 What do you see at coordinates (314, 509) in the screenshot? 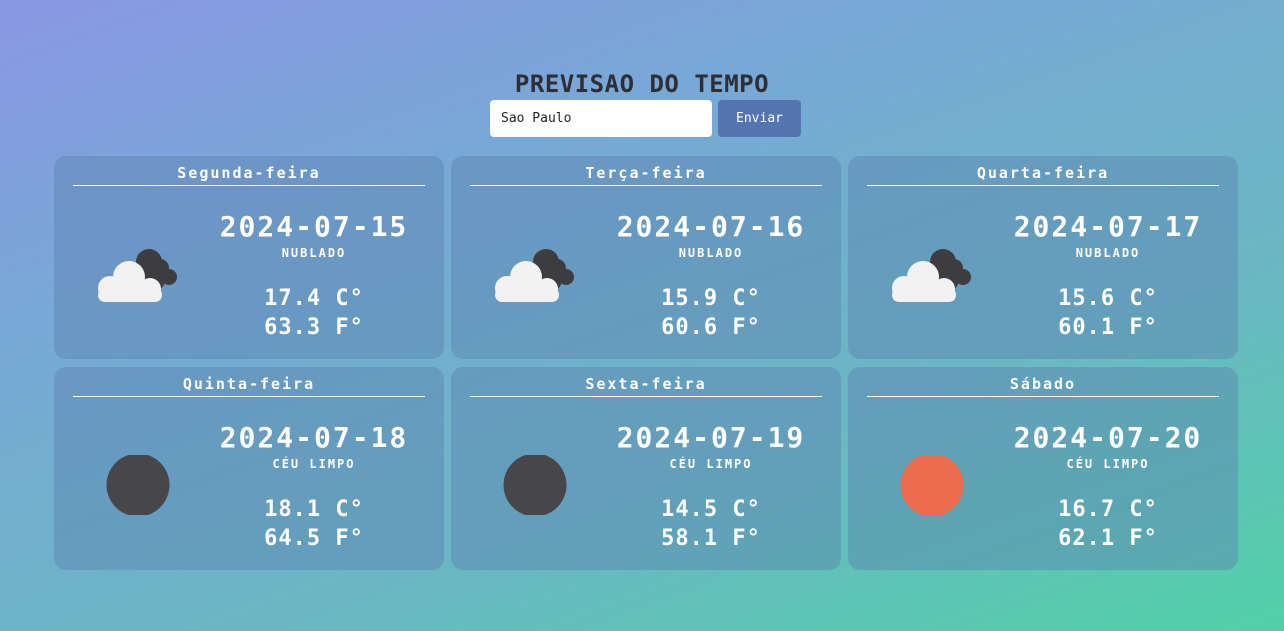
I see `temp-celsius: 18.1 C°` at bounding box center [314, 509].